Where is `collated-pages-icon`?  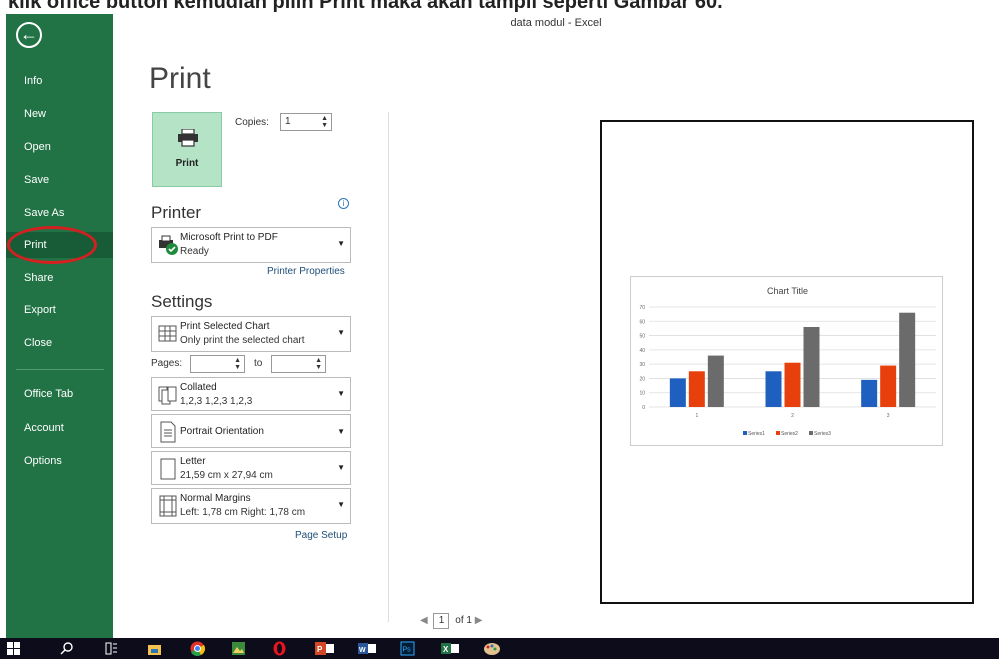
collated-pages-icon is located at coordinates (167, 395).